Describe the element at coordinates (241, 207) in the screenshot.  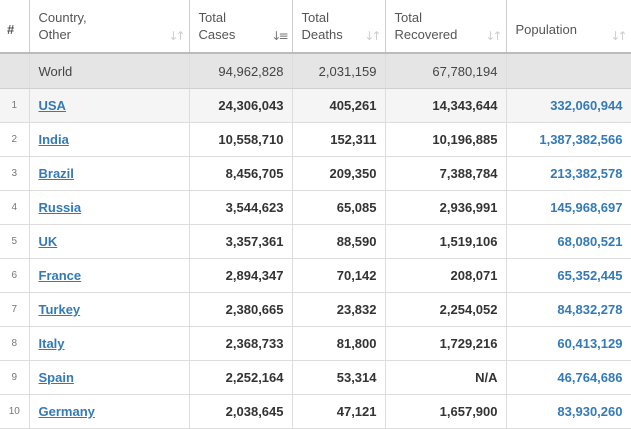
I see `total-cases-cell: 3,544,623` at that location.